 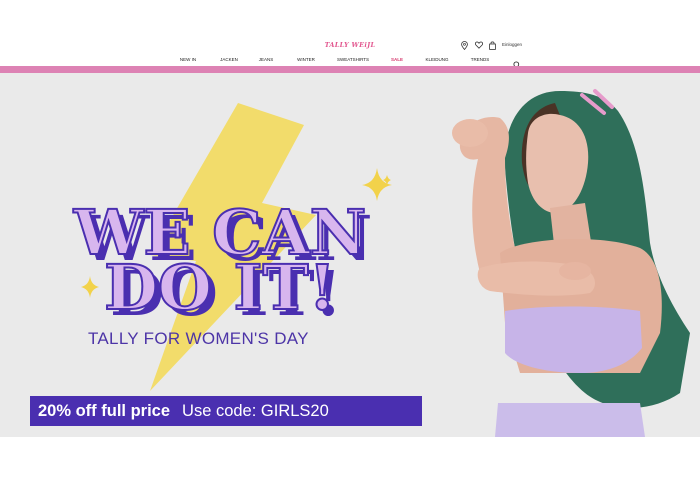 I want to click on nav-winter: WINTER, so click(x=306, y=59).